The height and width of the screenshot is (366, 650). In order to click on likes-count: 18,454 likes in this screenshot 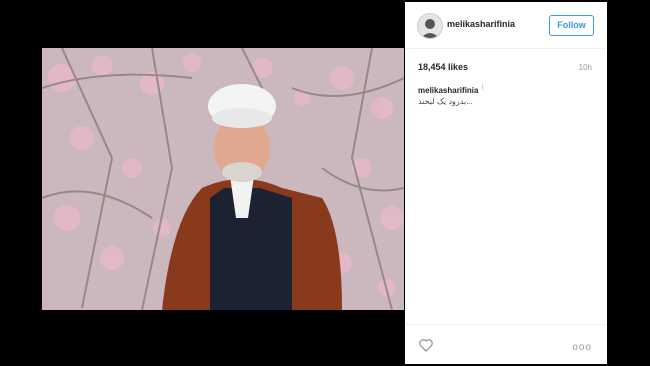, I will do `click(443, 67)`.